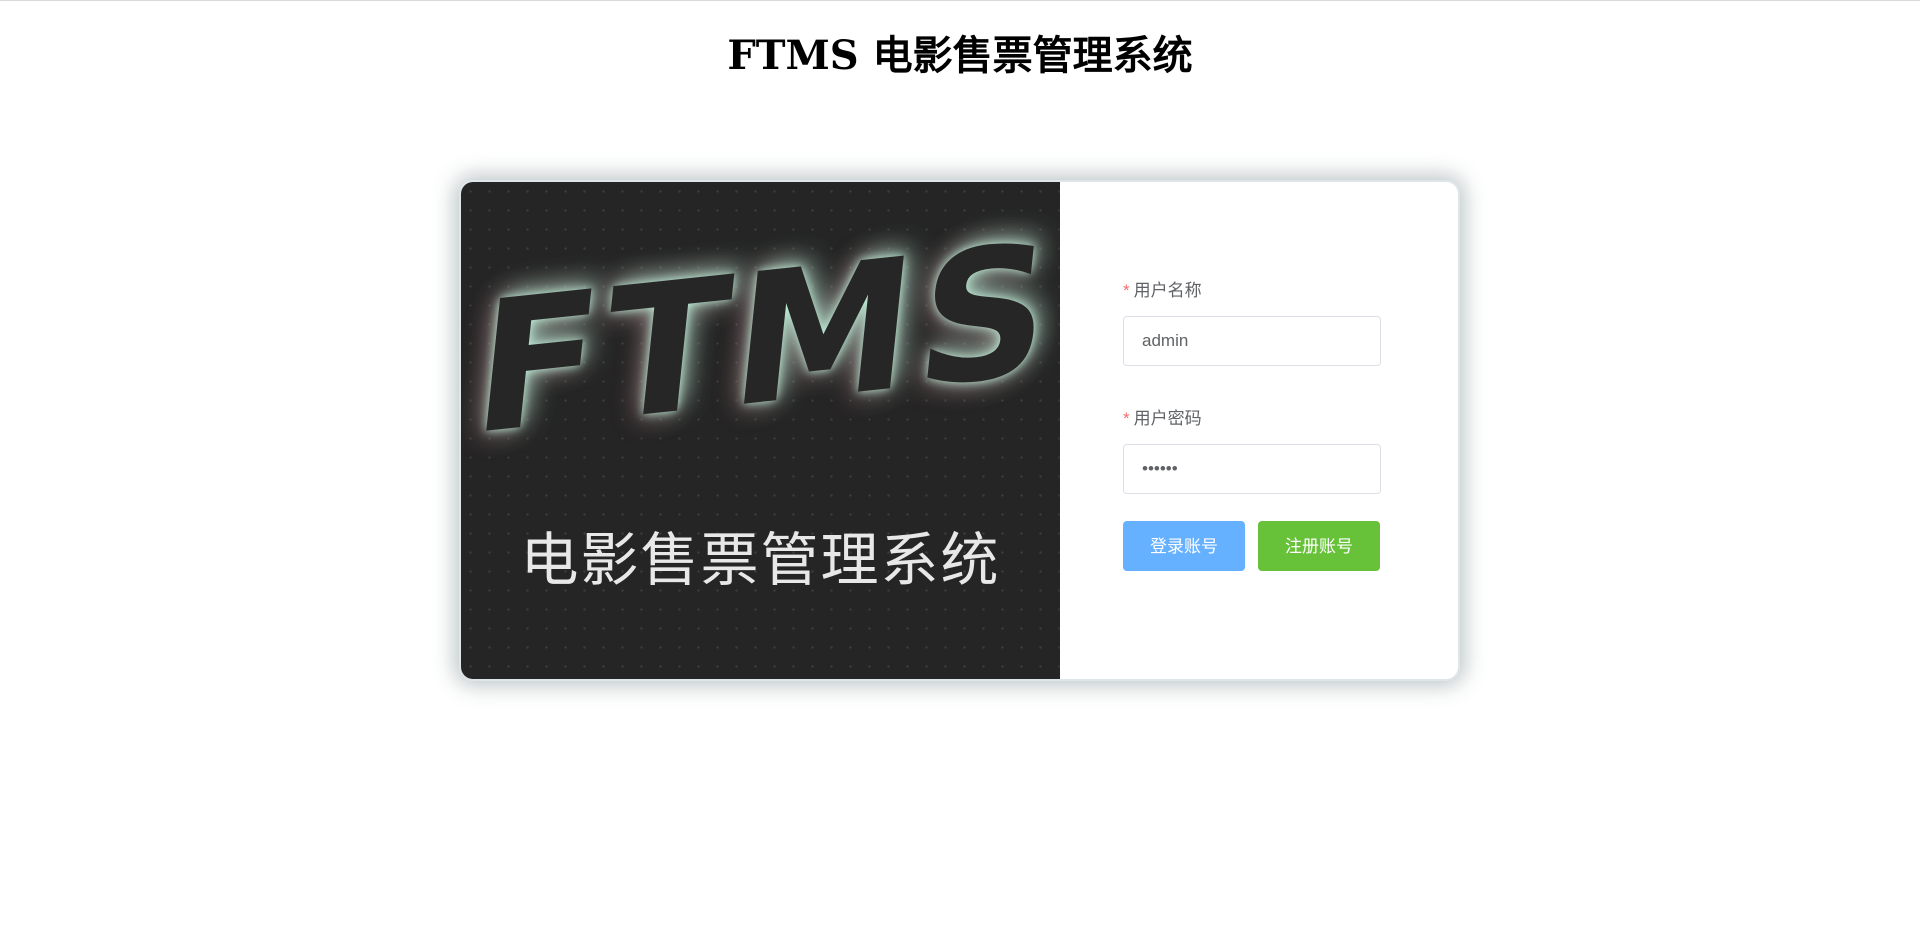 The width and height of the screenshot is (1920, 932). What do you see at coordinates (762, 339) in the screenshot?
I see `logo-text: FTMS` at bounding box center [762, 339].